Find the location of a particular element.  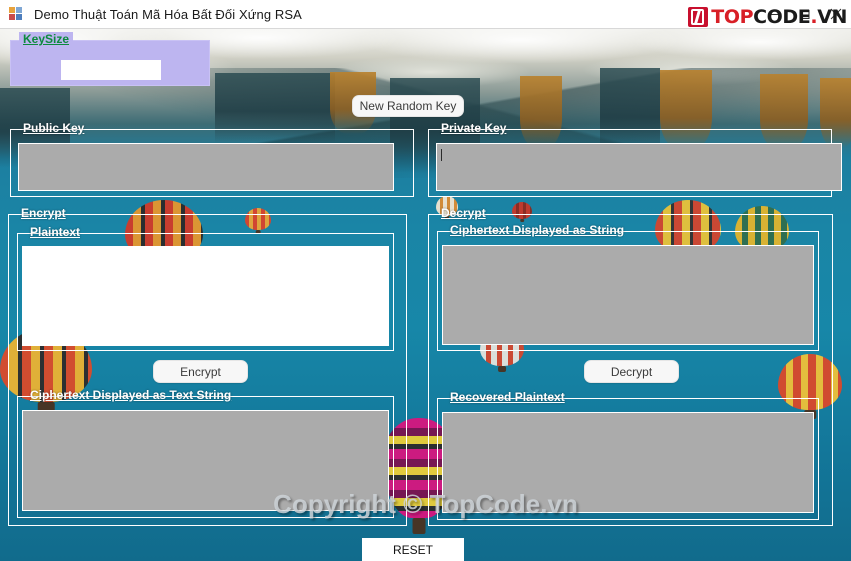

logo-vn-text: VN is located at coordinates (832, 17).